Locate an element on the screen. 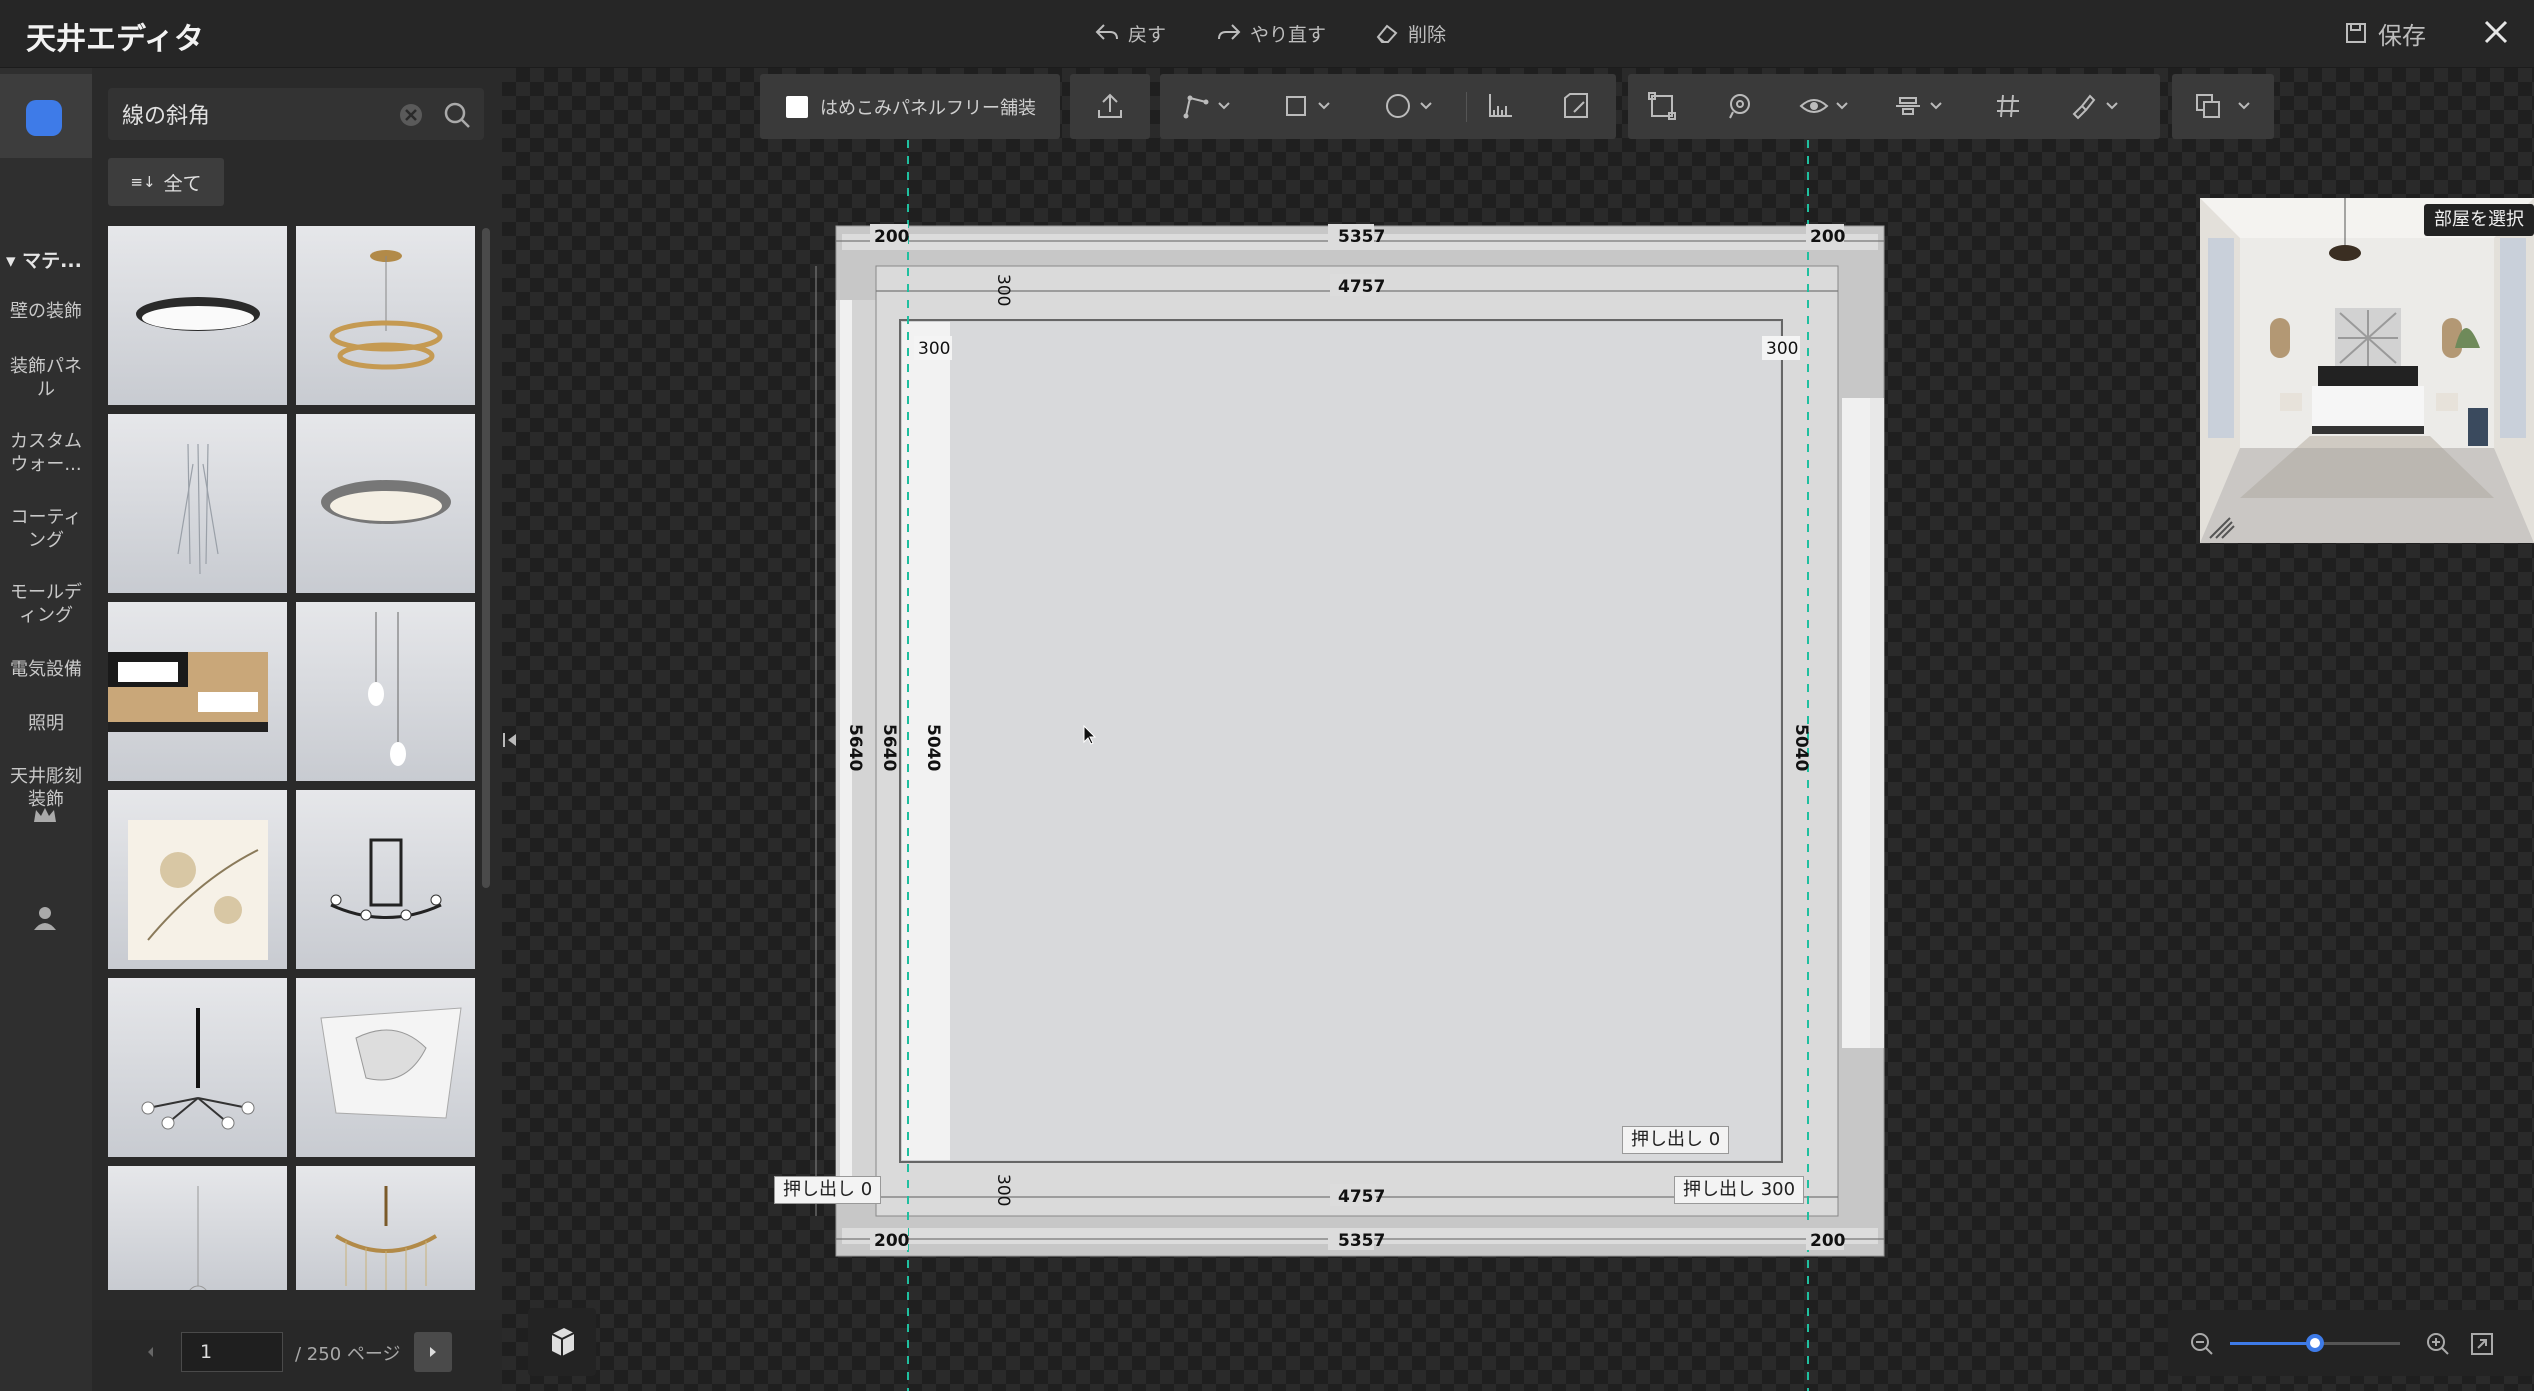  filter-all-label: 全て is located at coordinates (182, 183).